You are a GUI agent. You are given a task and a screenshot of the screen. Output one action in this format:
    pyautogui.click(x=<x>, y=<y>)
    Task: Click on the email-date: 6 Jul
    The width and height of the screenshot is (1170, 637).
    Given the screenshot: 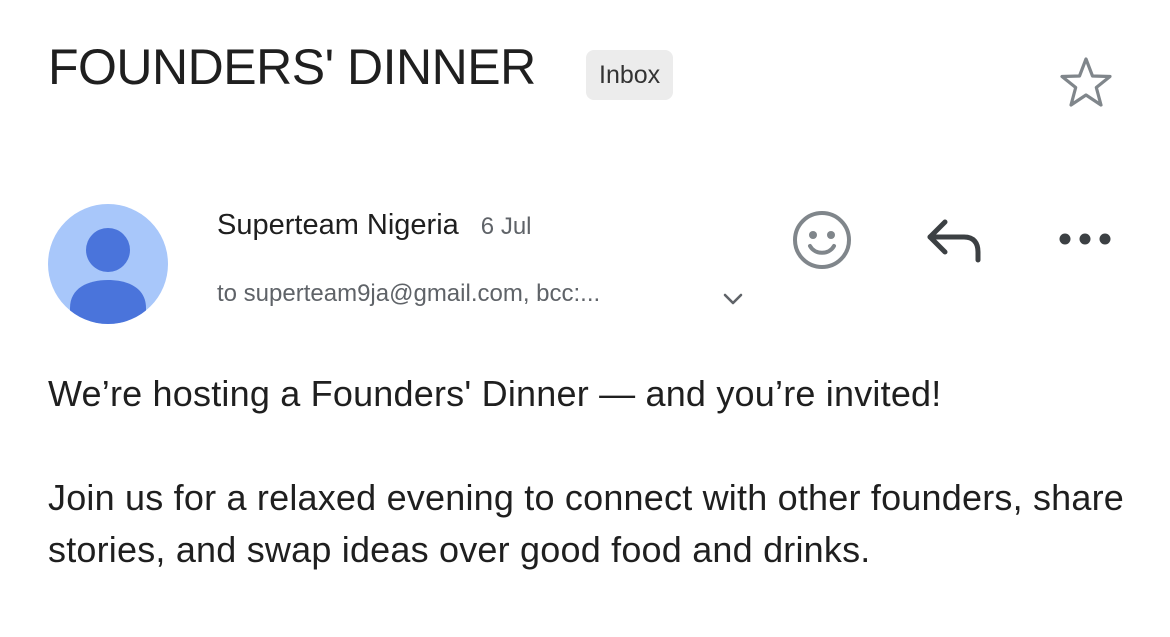 What is the action you would take?
    pyautogui.click(x=506, y=226)
    